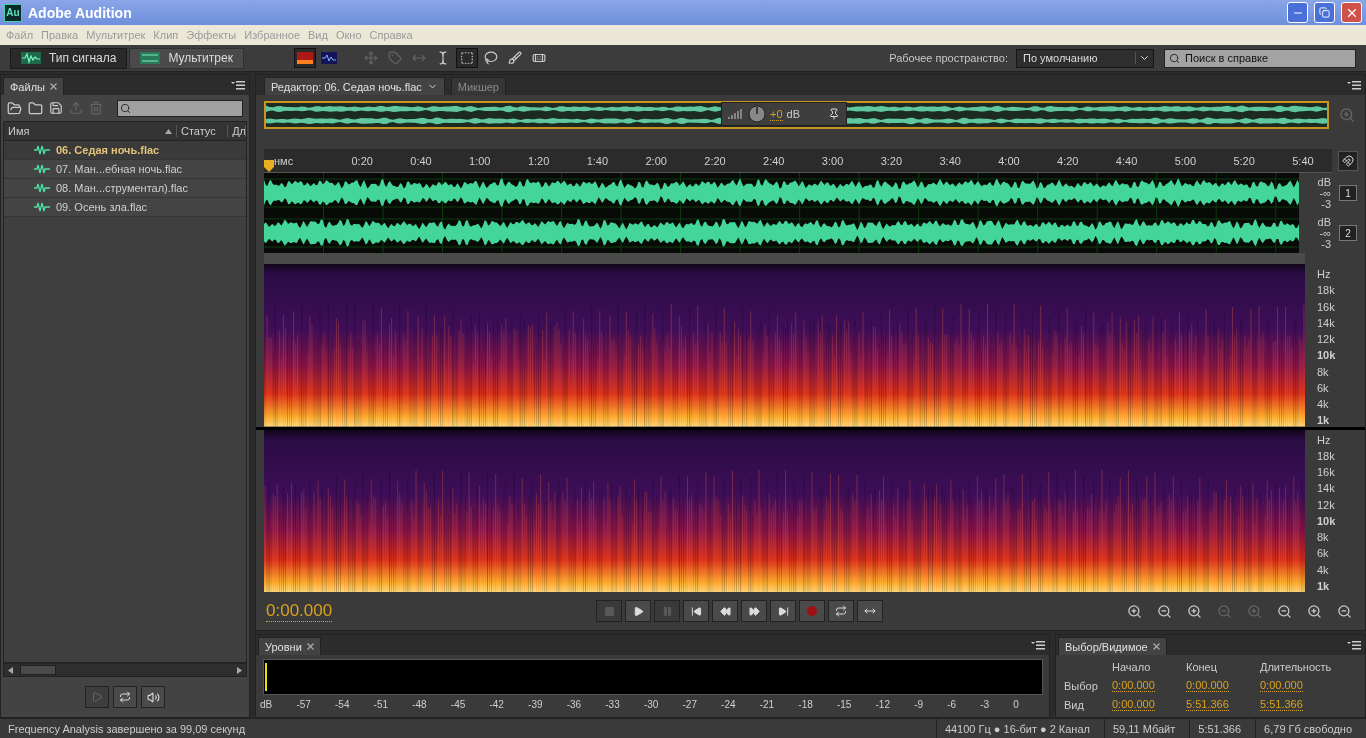 Image resolution: width=1366 pixels, height=738 pixels. Describe the element at coordinates (1324, 12) in the screenshot. I see `restore-button` at that location.